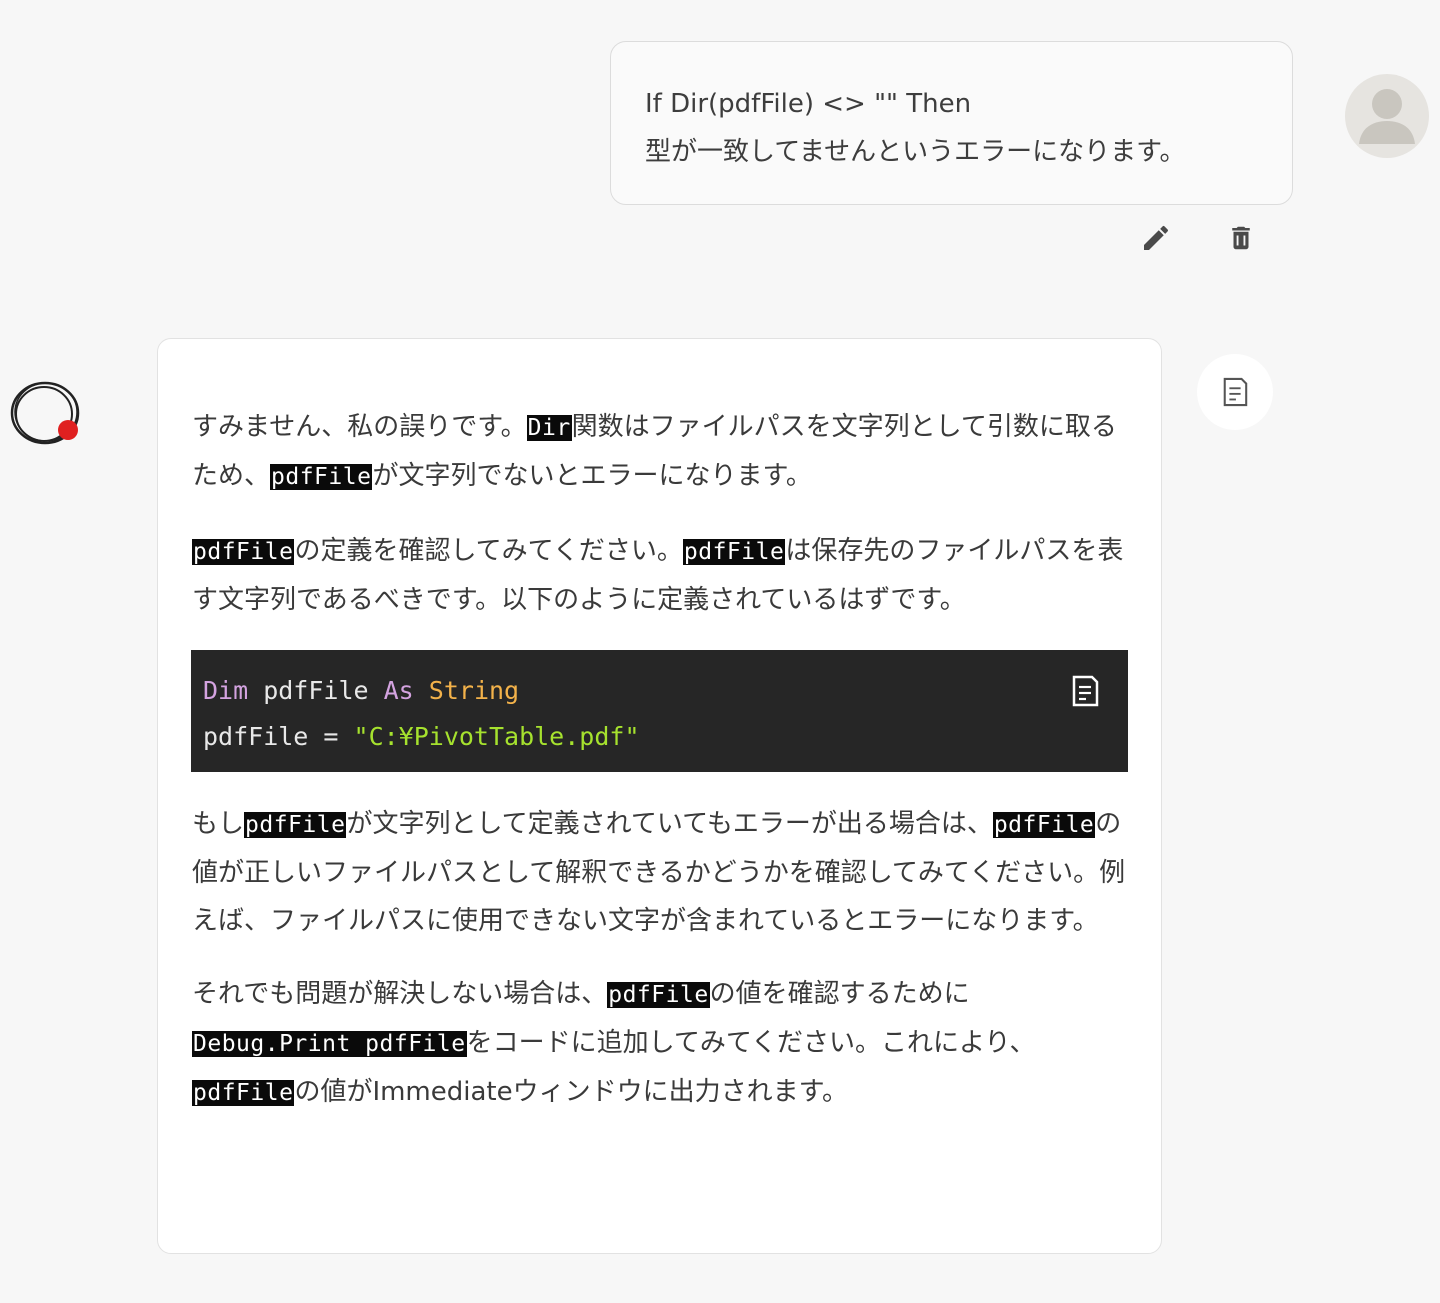 This screenshot has height=1303, width=1440. Describe the element at coordinates (488, 551) in the screenshot. I see `text-span: の定義を確認してみてください。` at that location.